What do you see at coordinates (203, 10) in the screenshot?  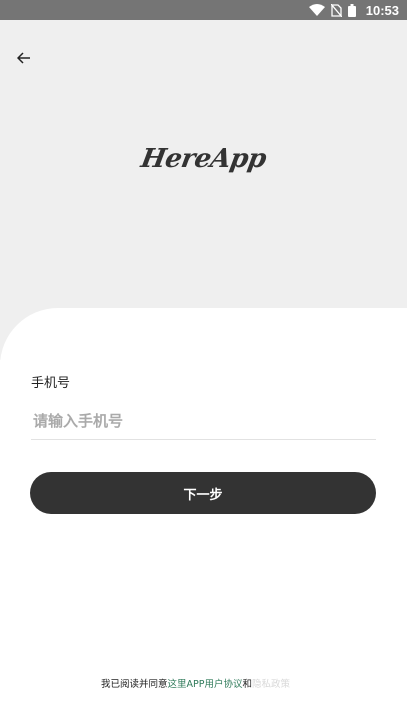 I see `status-bar: 10:53` at bounding box center [203, 10].